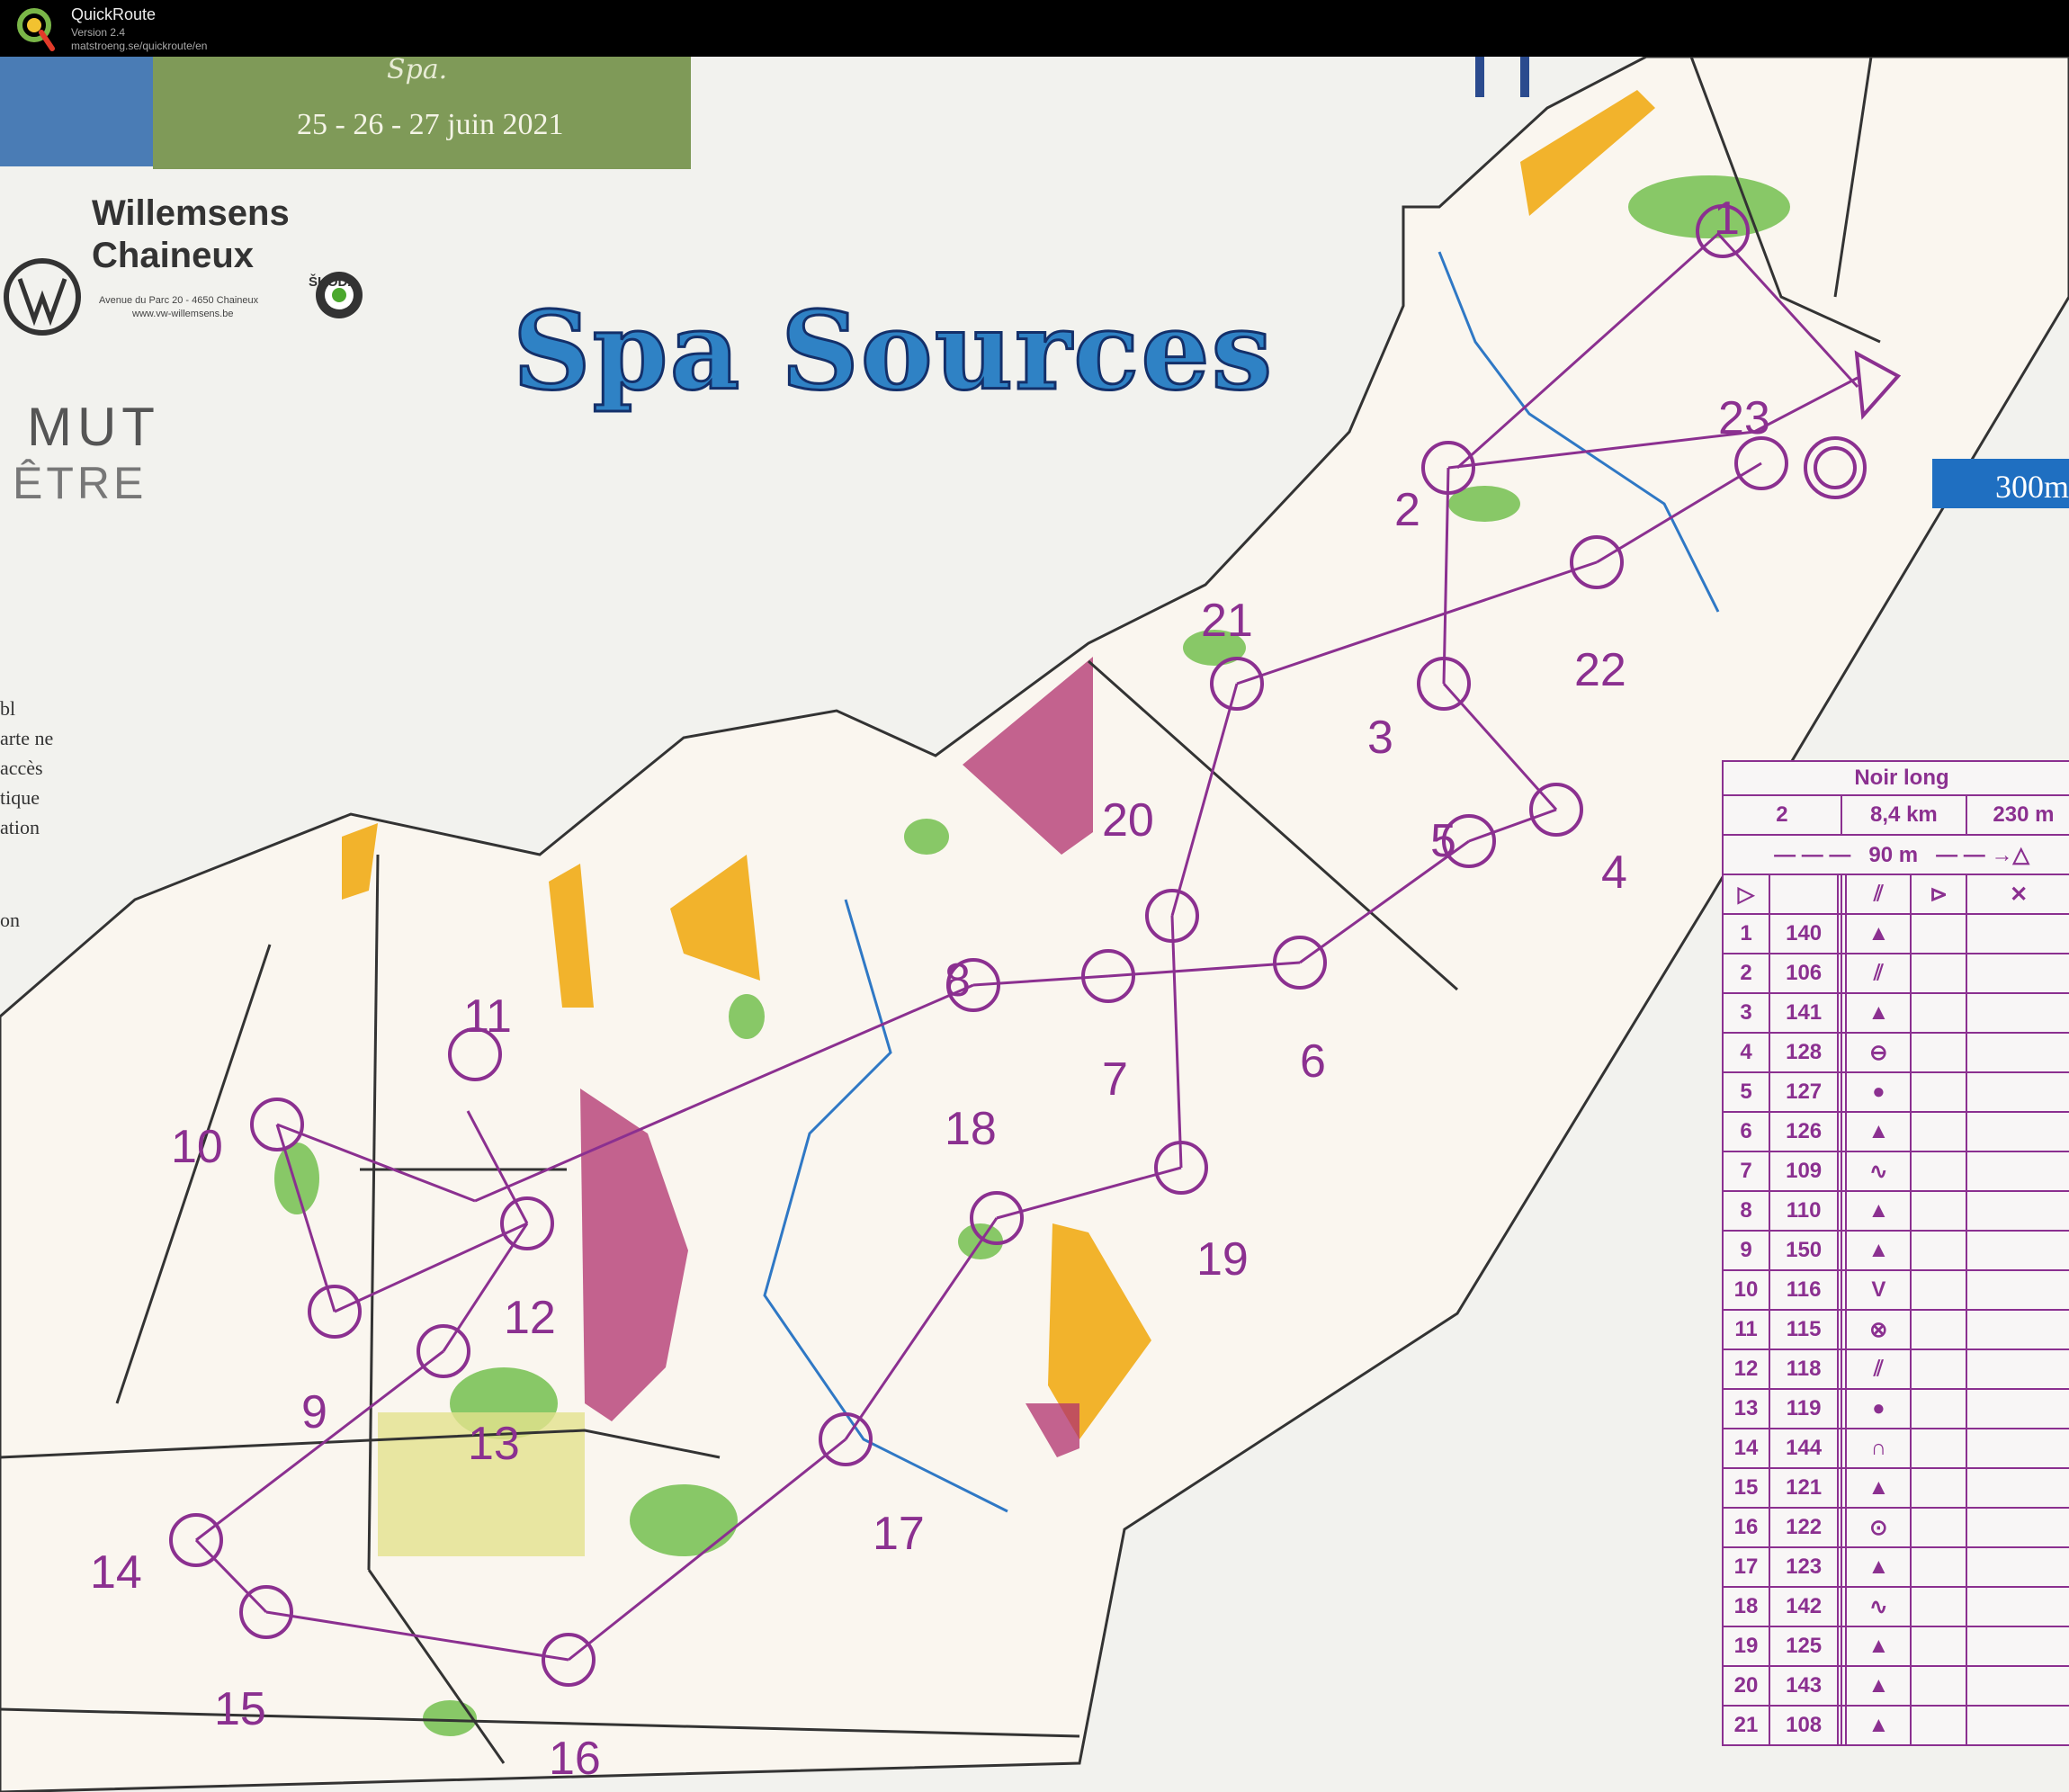 The width and height of the screenshot is (2069, 1792). Describe the element at coordinates (1804, 1131) in the screenshot. I see `control-code: 126` at that location.